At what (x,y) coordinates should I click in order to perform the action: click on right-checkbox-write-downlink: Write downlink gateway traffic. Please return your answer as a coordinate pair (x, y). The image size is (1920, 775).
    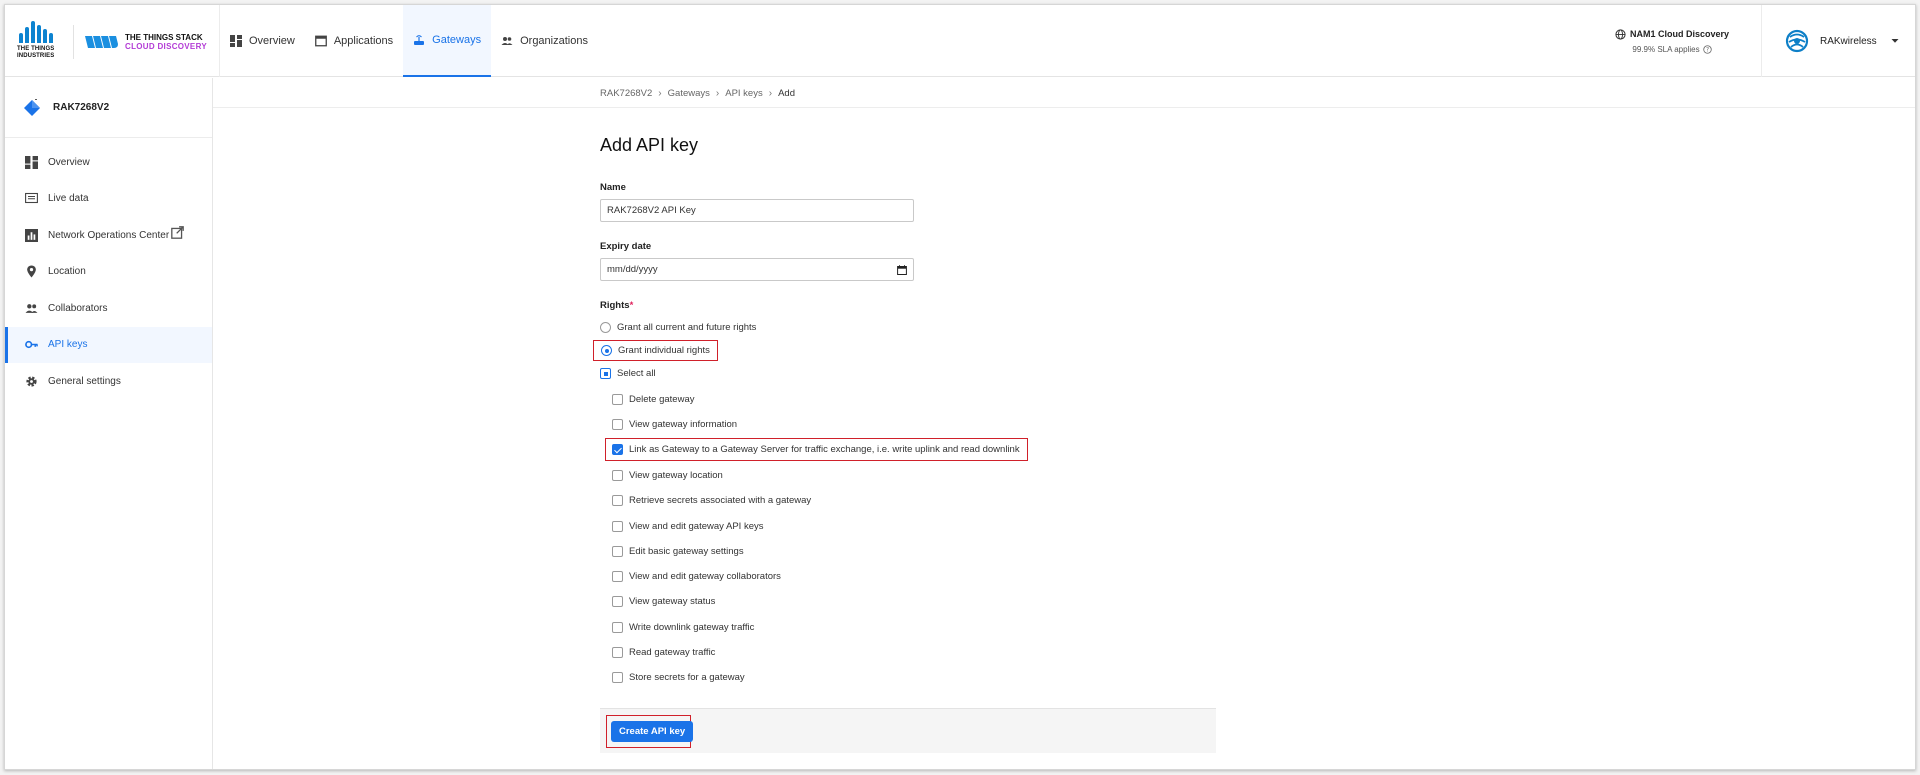
    Looking at the image, I should click on (683, 627).